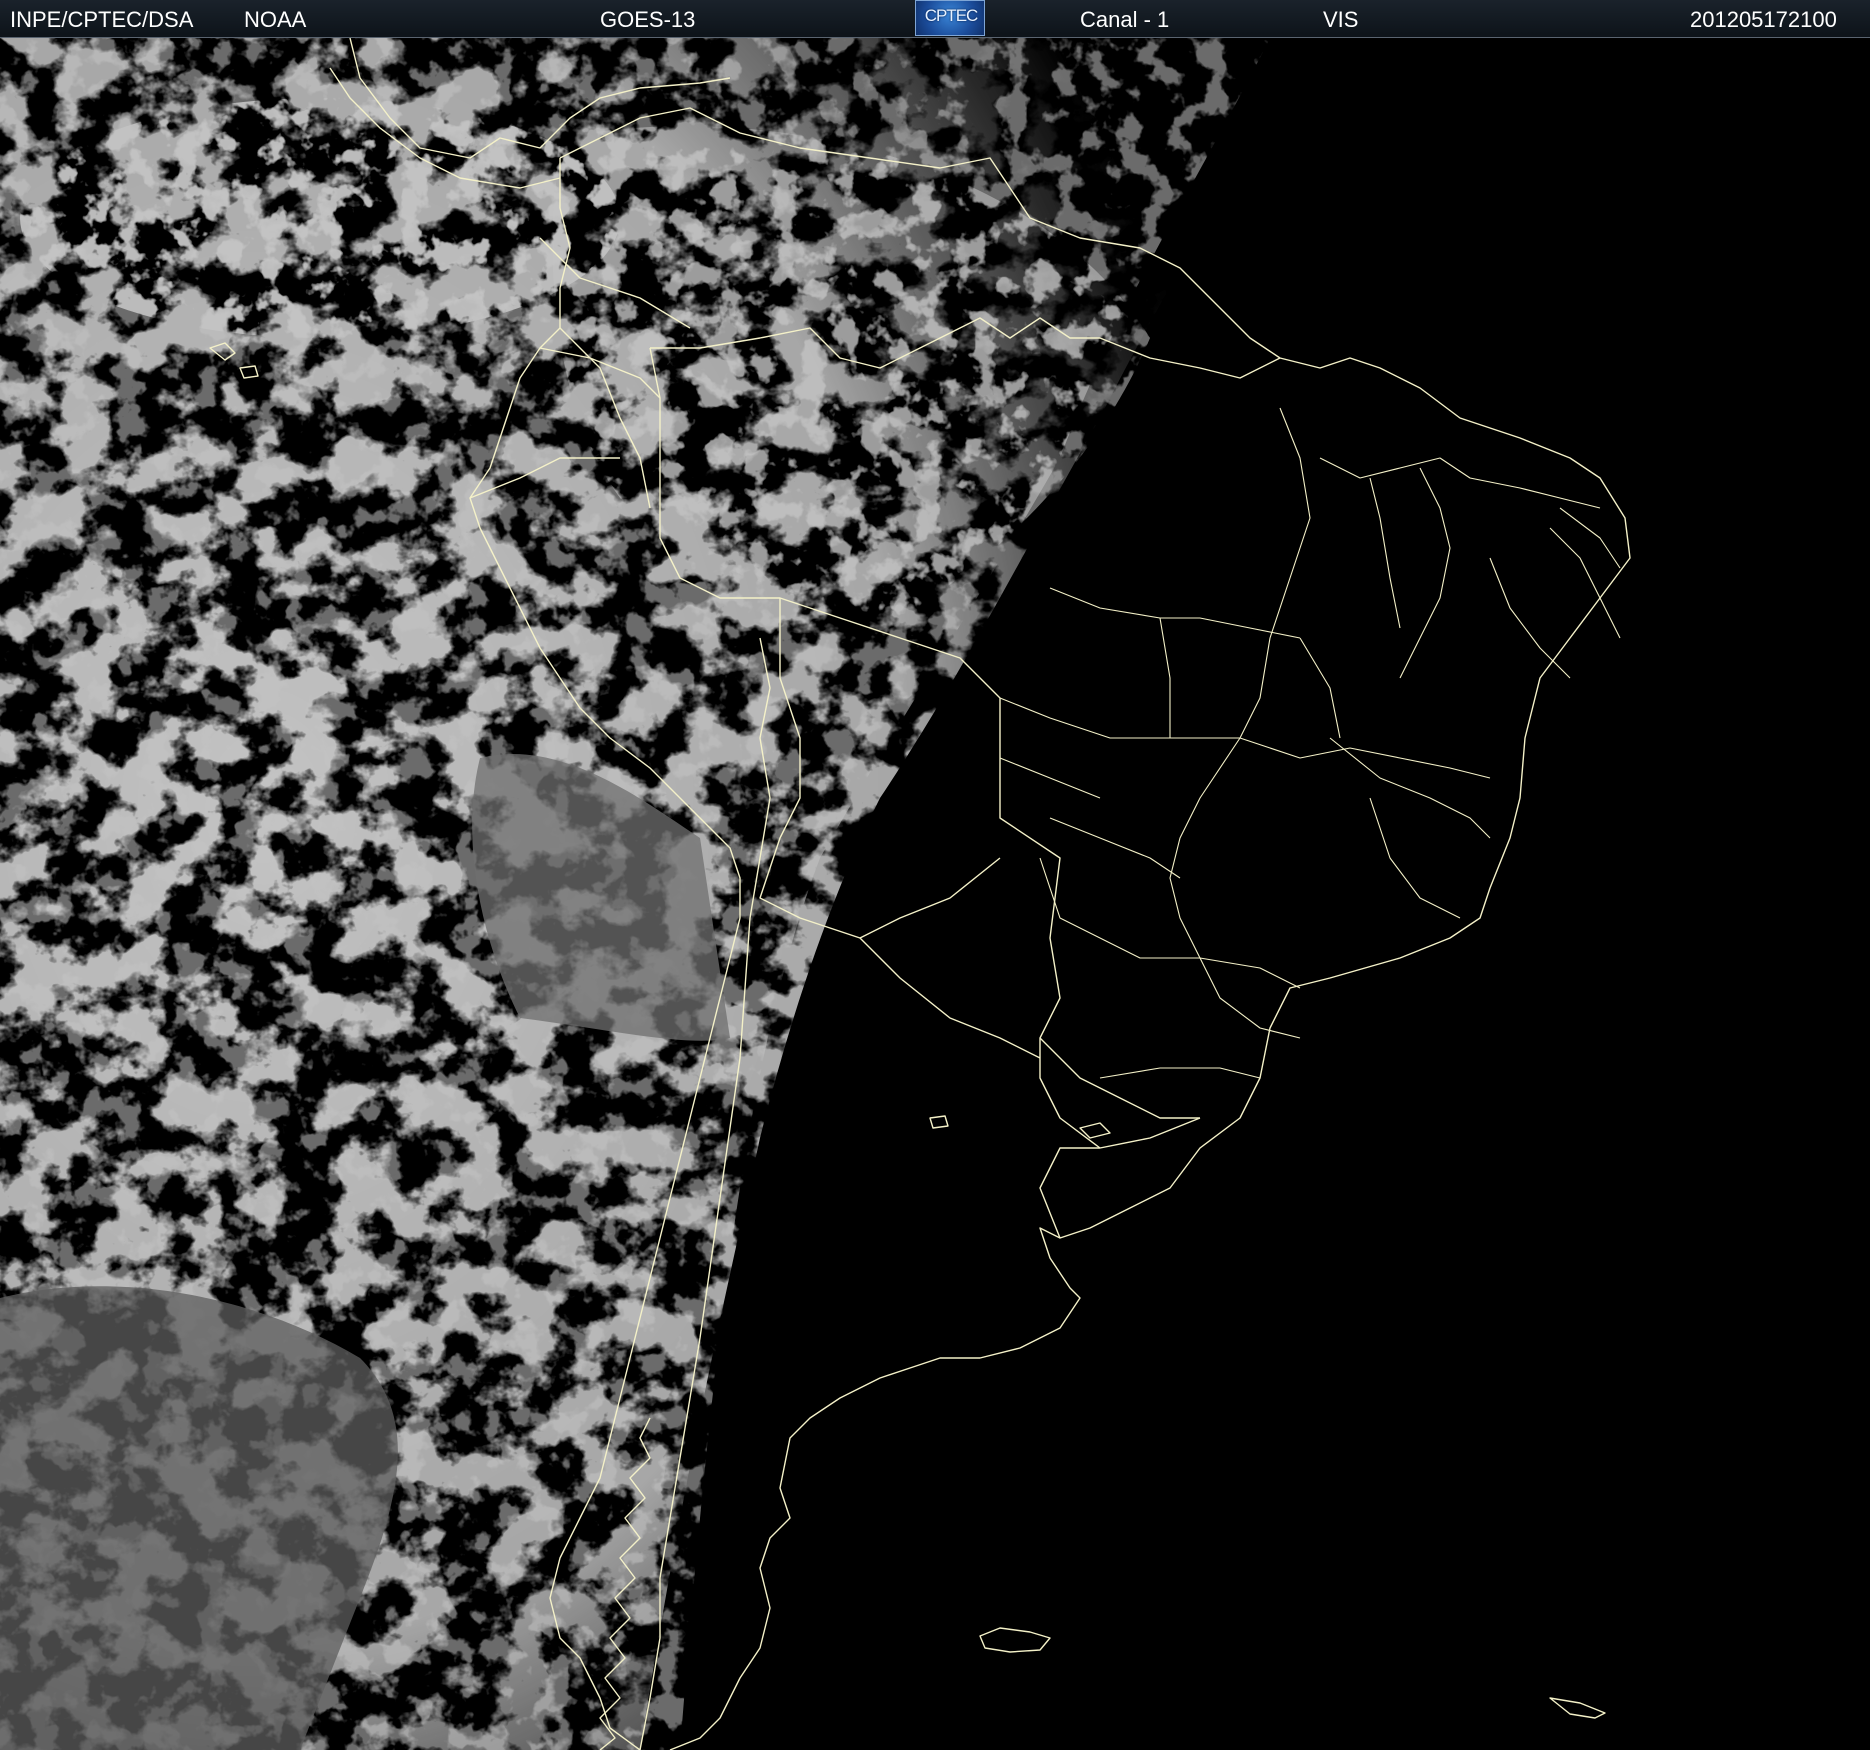 This screenshot has height=1750, width=1870. Describe the element at coordinates (275, 19) in the screenshot. I see `provider-label: NOAA` at that location.